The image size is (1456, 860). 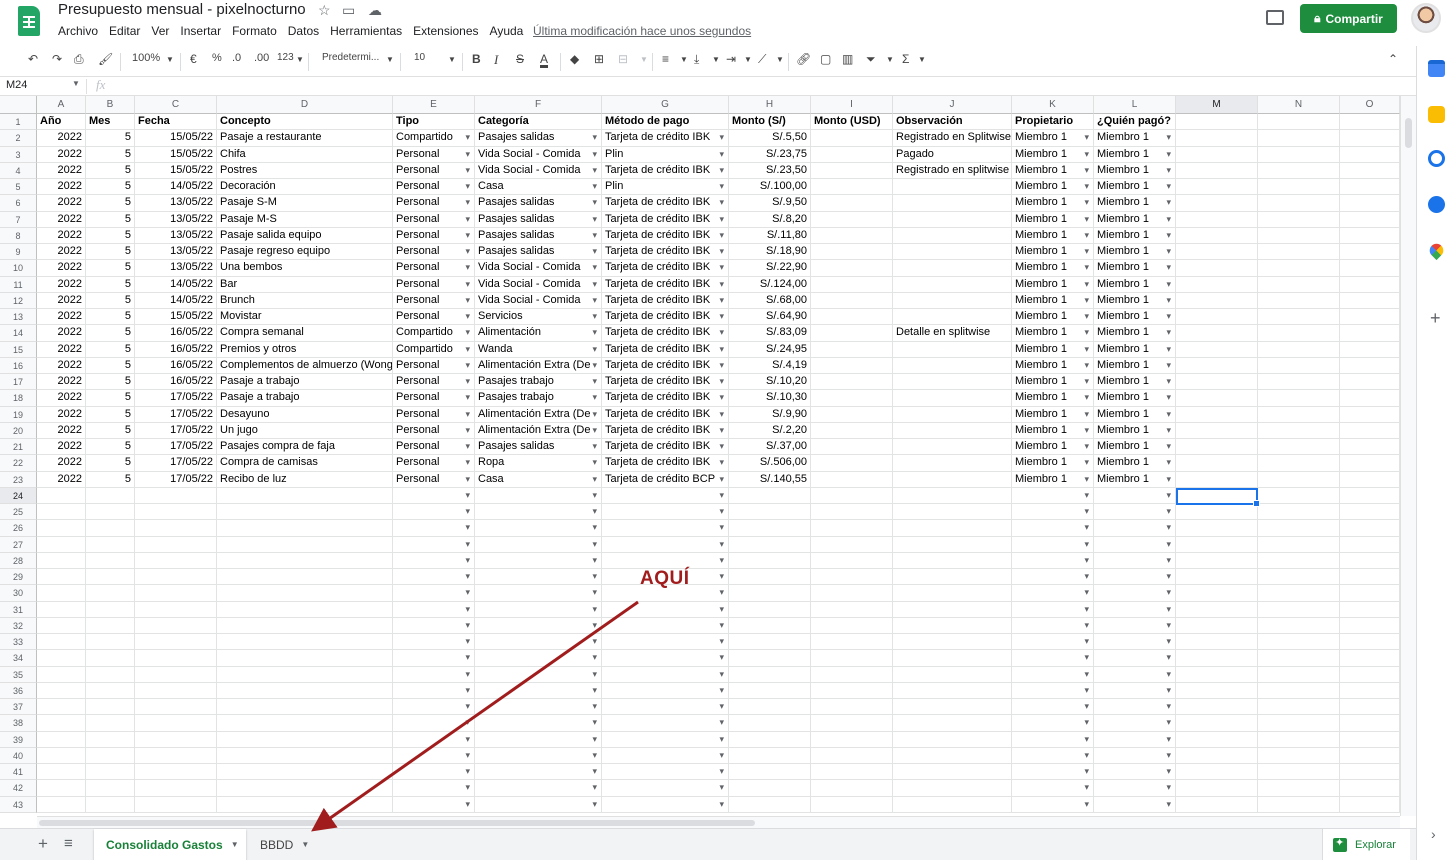 What do you see at coordinates (1436, 250) in the screenshot?
I see `maps-icon` at bounding box center [1436, 250].